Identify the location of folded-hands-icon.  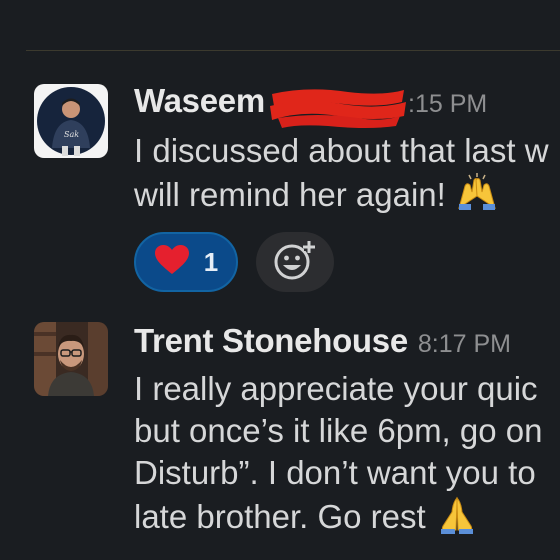
(457, 519).